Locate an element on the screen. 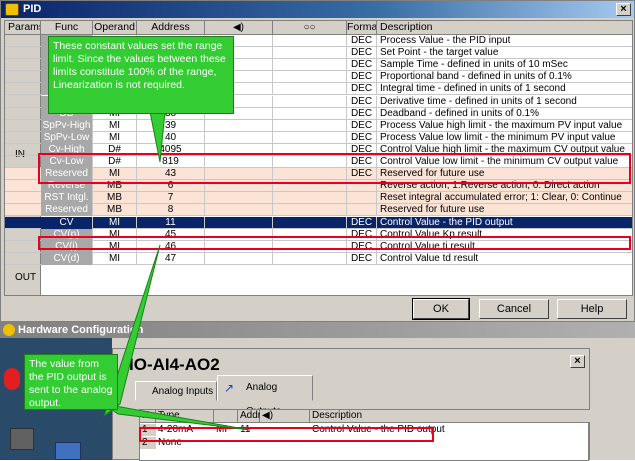 This screenshot has height=461, width=635. address-cell: 6 is located at coordinates (171, 186).